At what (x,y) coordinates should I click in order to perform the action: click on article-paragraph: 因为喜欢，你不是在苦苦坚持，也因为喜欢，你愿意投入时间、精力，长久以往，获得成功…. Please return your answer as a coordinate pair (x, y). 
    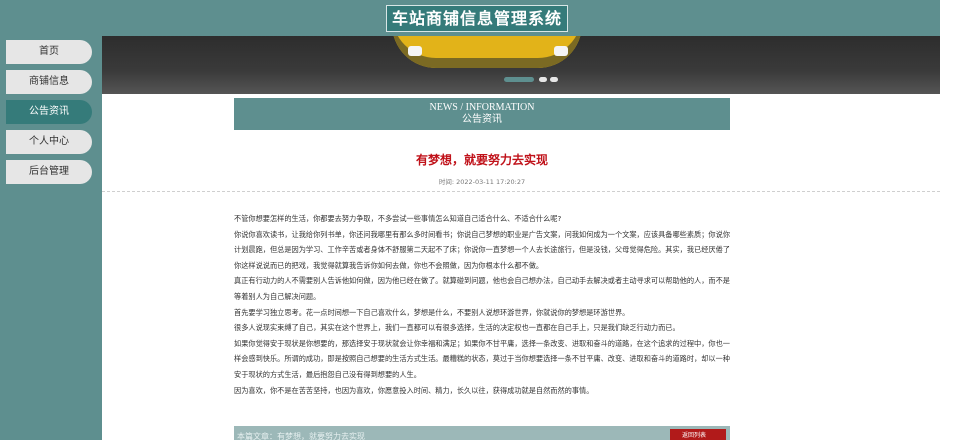
    Looking at the image, I should click on (414, 390).